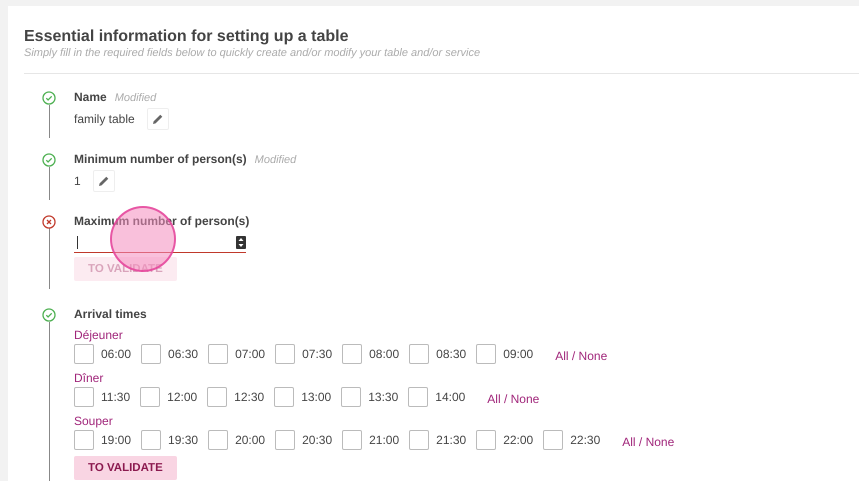 Image resolution: width=859 pixels, height=481 pixels. Describe the element at coordinates (115, 397) in the screenshot. I see `time-label: 11:30` at that location.